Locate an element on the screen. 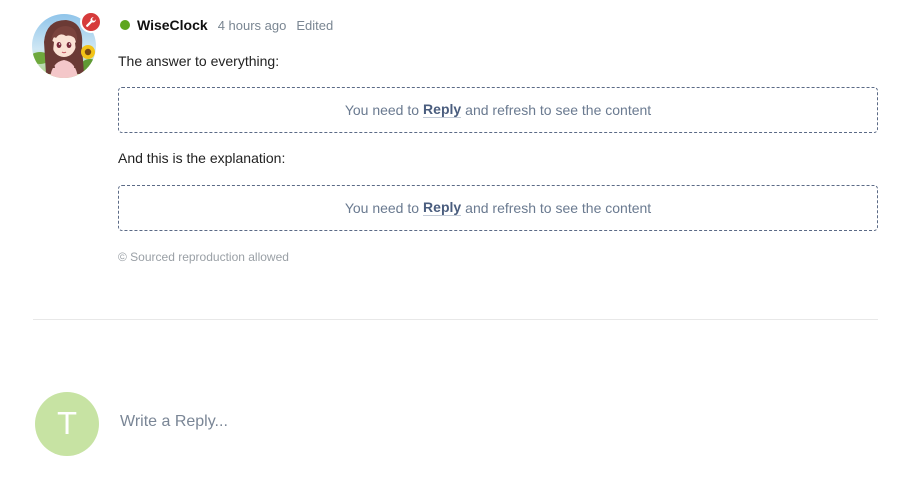 The width and height of the screenshot is (914, 485). reply-input is located at coordinates (420, 422).